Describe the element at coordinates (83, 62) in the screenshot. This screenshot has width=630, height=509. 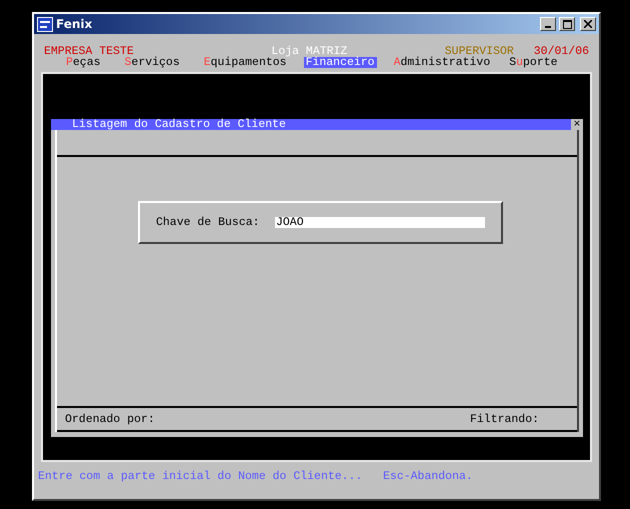
I see `menu-item: Peças` at that location.